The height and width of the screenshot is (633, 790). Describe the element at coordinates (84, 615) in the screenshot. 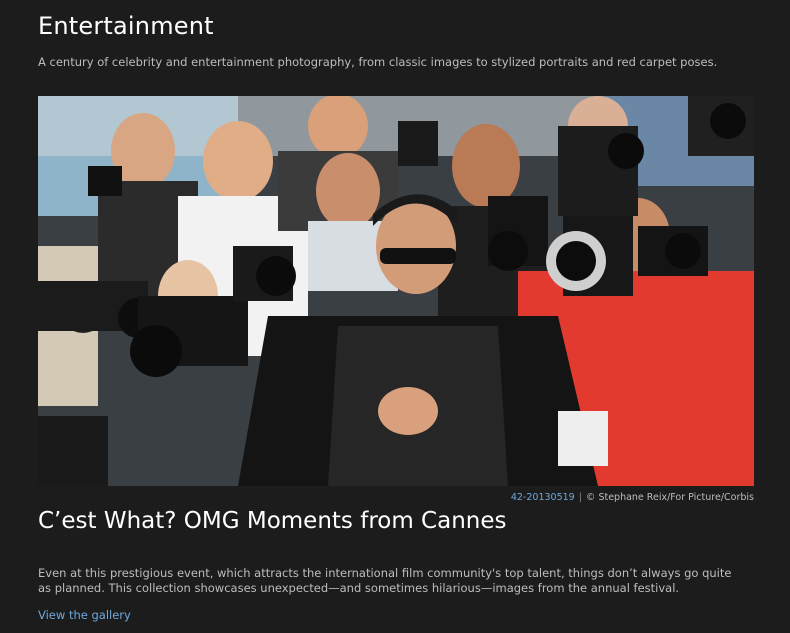

I see `view-gallery-link: View the gallery` at that location.